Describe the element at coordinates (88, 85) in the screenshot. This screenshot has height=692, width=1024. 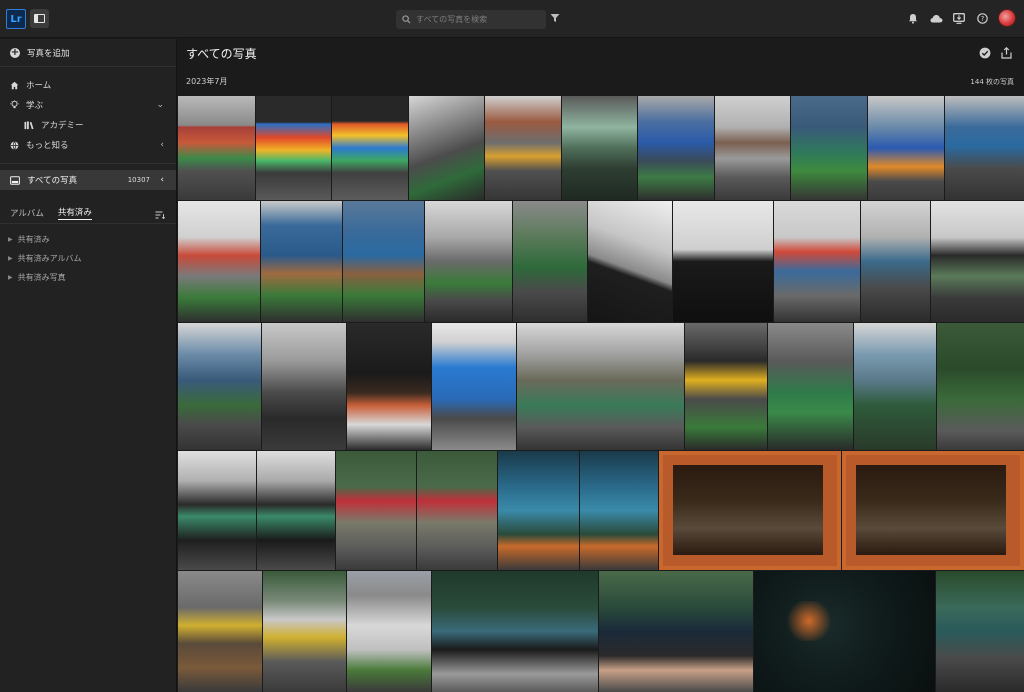
I see `sidebar-item-home: ホーム` at that location.